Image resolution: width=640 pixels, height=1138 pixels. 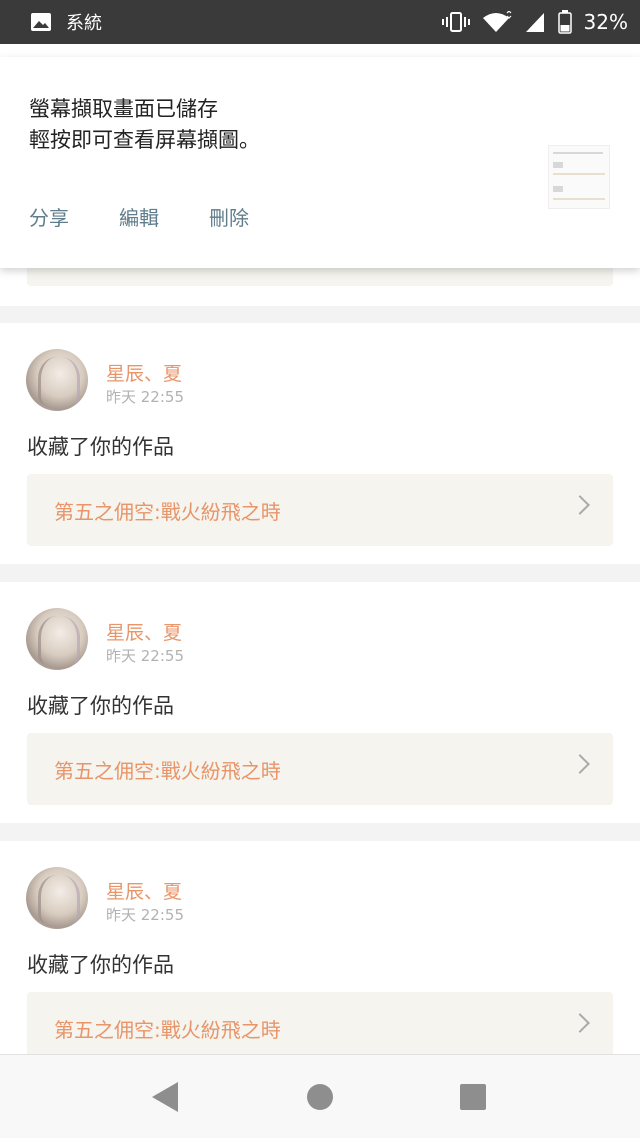 I want to click on share-button: 分享, so click(x=49, y=216).